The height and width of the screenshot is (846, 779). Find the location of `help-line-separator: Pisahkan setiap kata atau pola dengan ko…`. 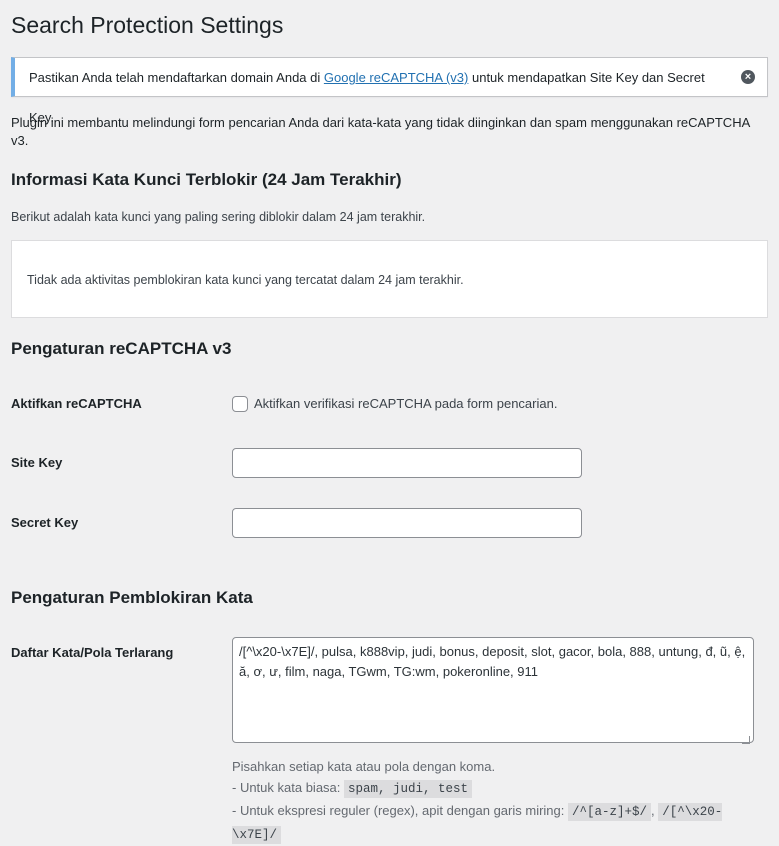

help-line-separator: Pisahkan setiap kata atau pola dengan ko… is located at coordinates (364, 766).